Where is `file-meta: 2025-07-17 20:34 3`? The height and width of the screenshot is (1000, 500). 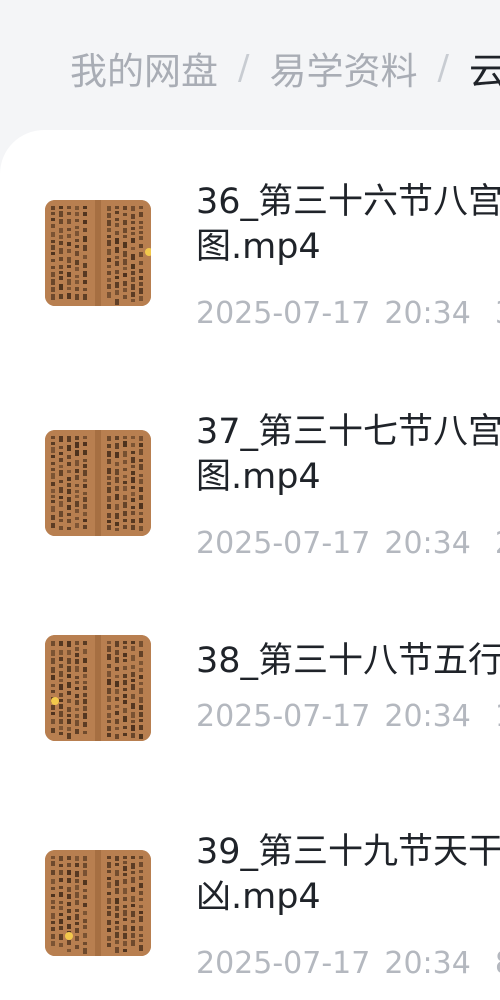 file-meta: 2025-07-17 20:34 3 is located at coordinates (348, 313).